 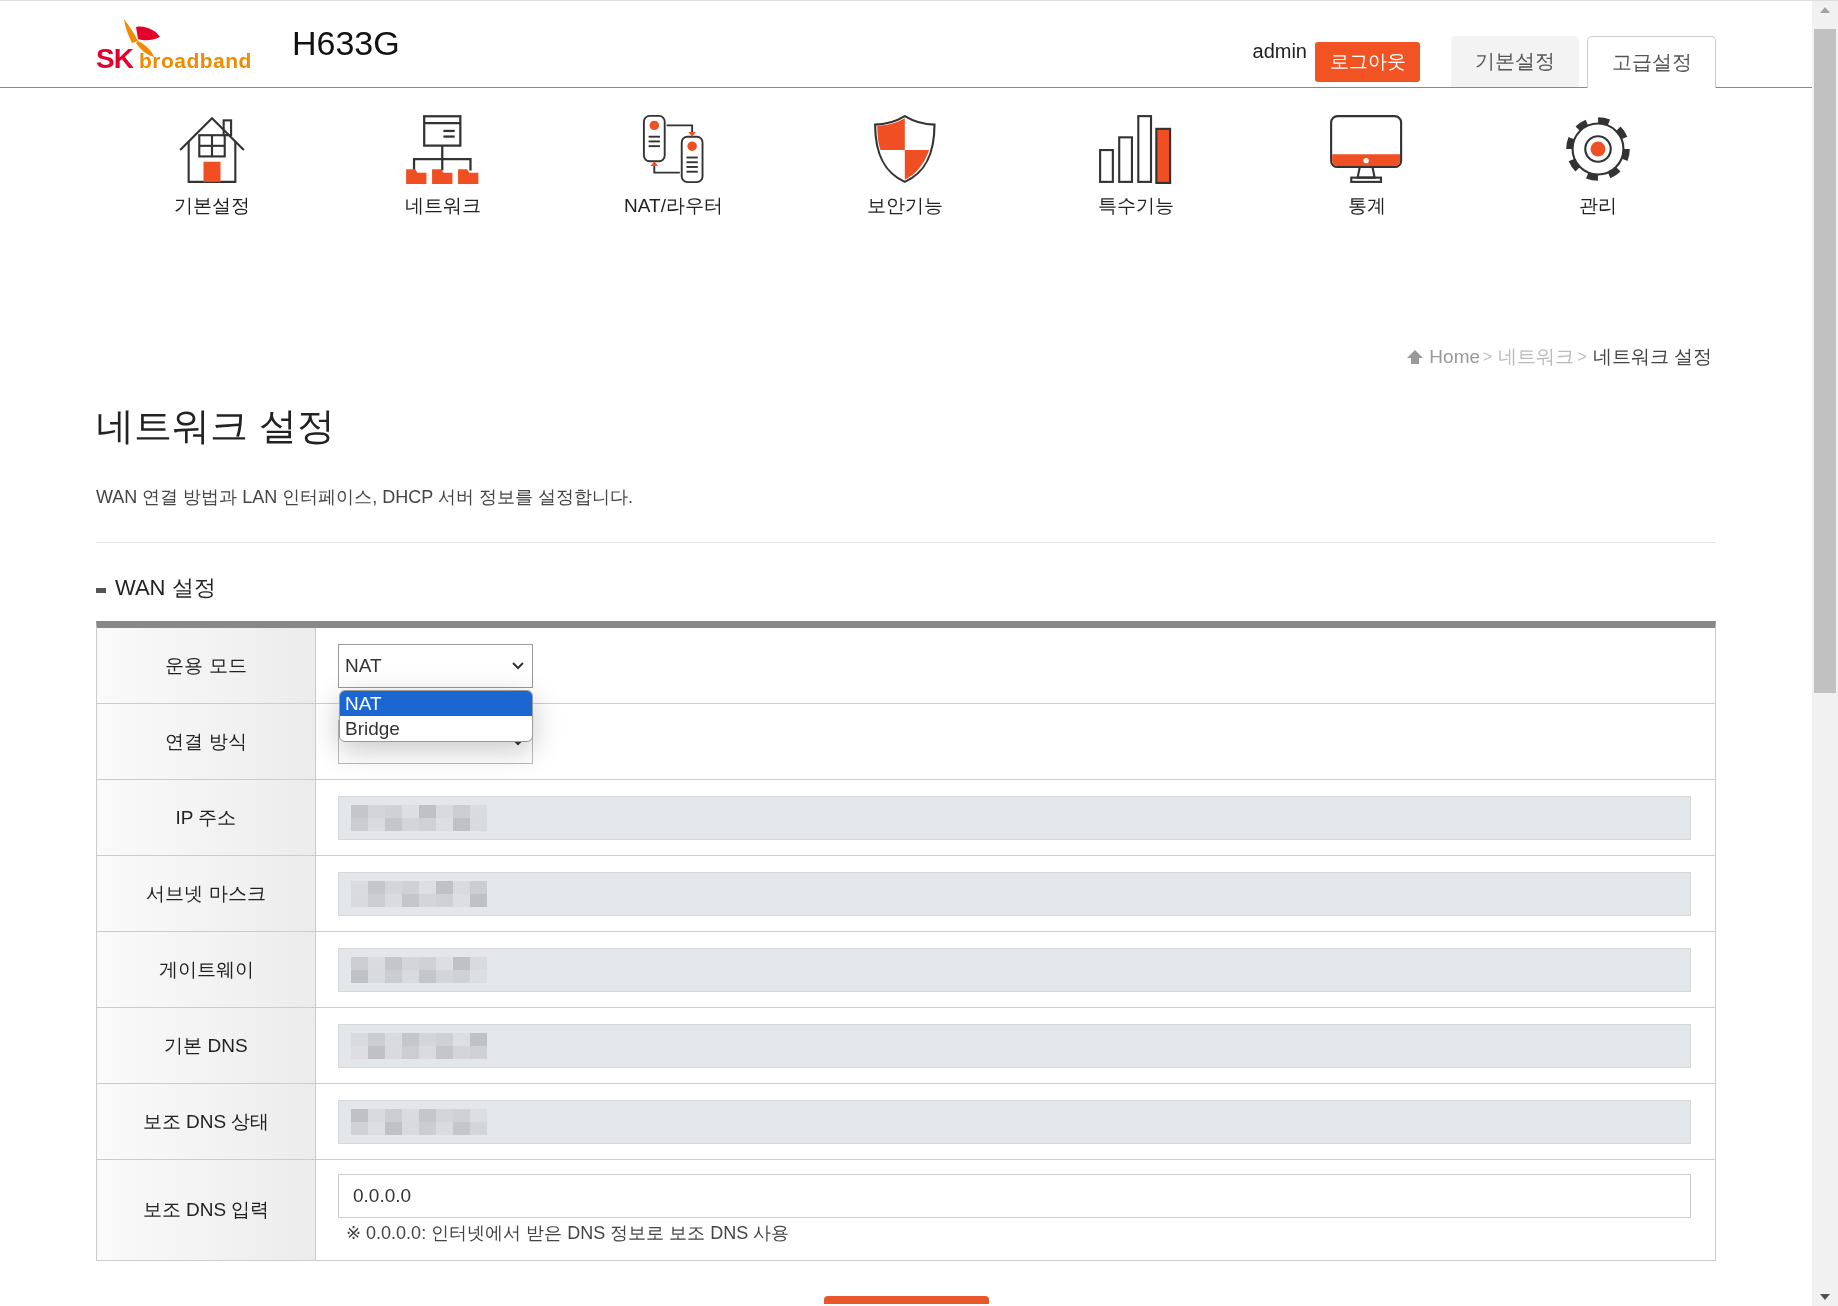 I want to click on logo-text: SK, so click(x=114, y=59).